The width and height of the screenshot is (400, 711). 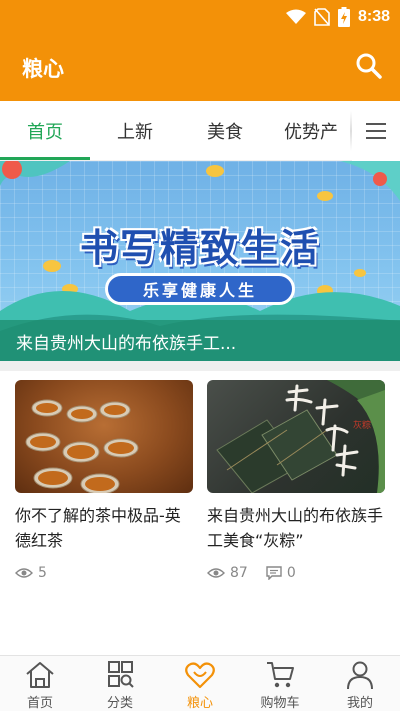 I want to click on article-stats: 87 0, so click(x=296, y=573).